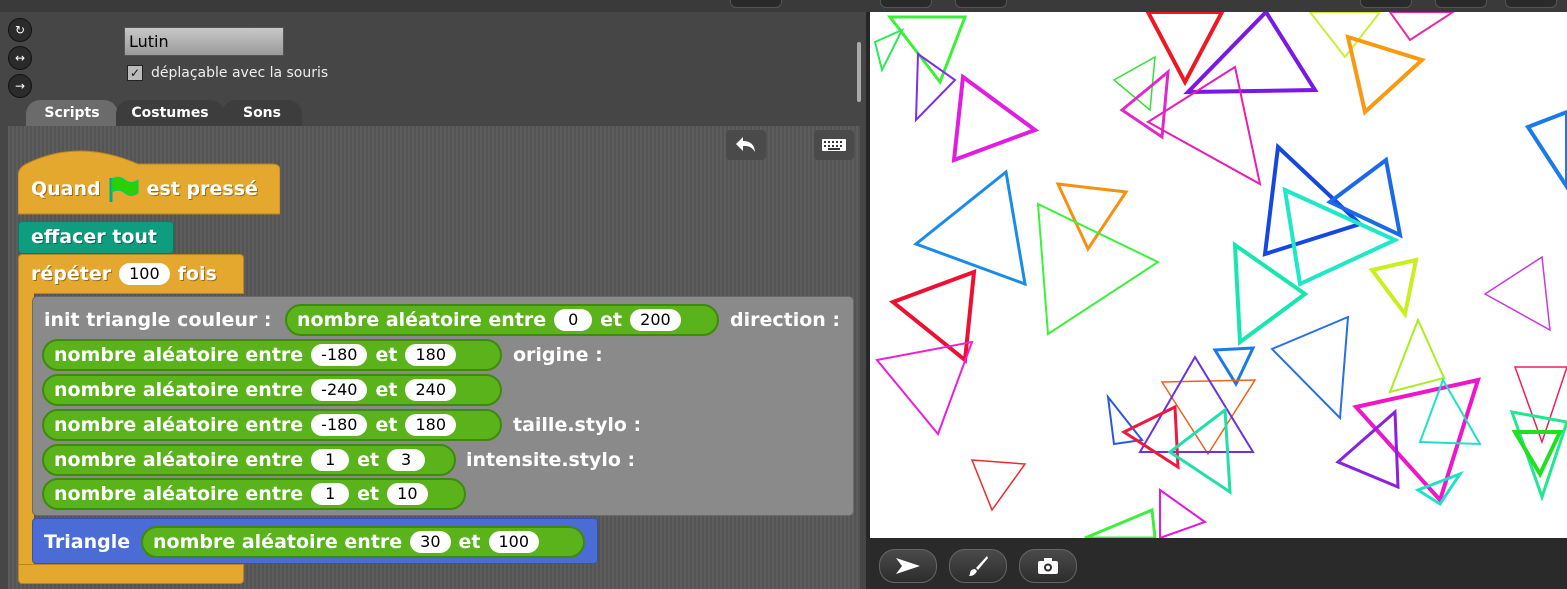 This screenshot has height=589, width=1567. I want to click on random-to-input: 100, so click(514, 542).